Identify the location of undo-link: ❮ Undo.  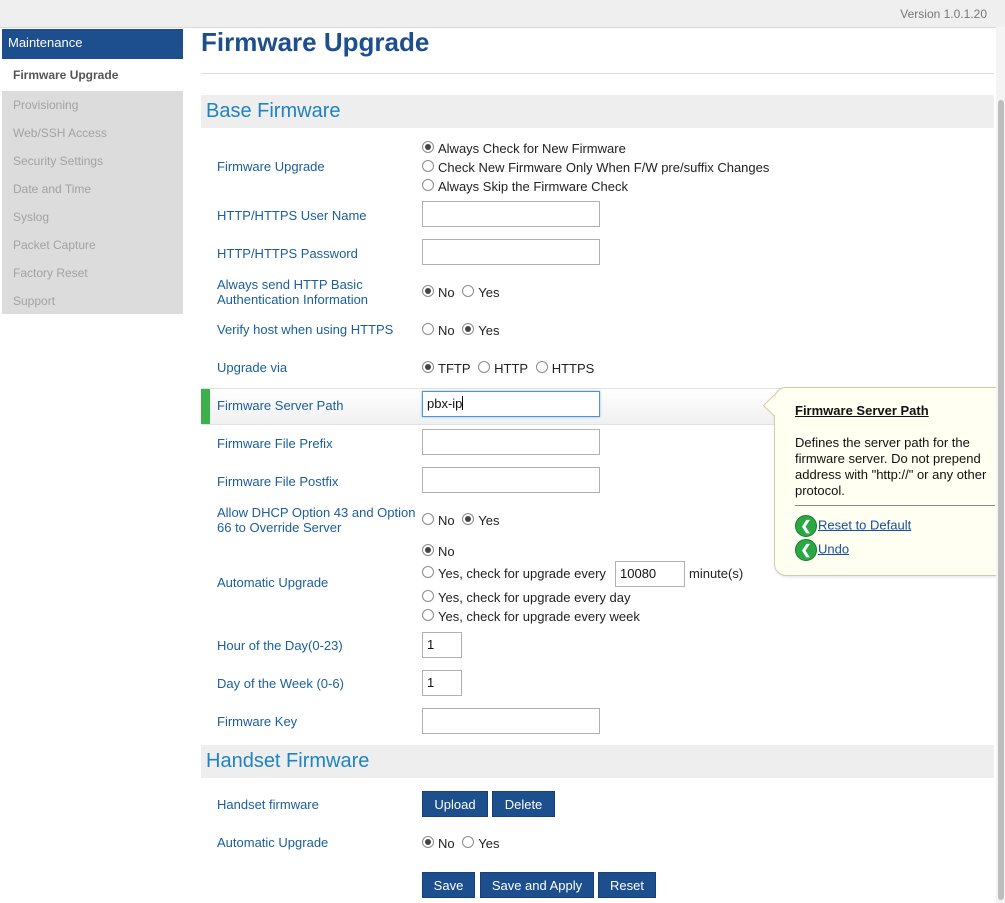
(822, 550).